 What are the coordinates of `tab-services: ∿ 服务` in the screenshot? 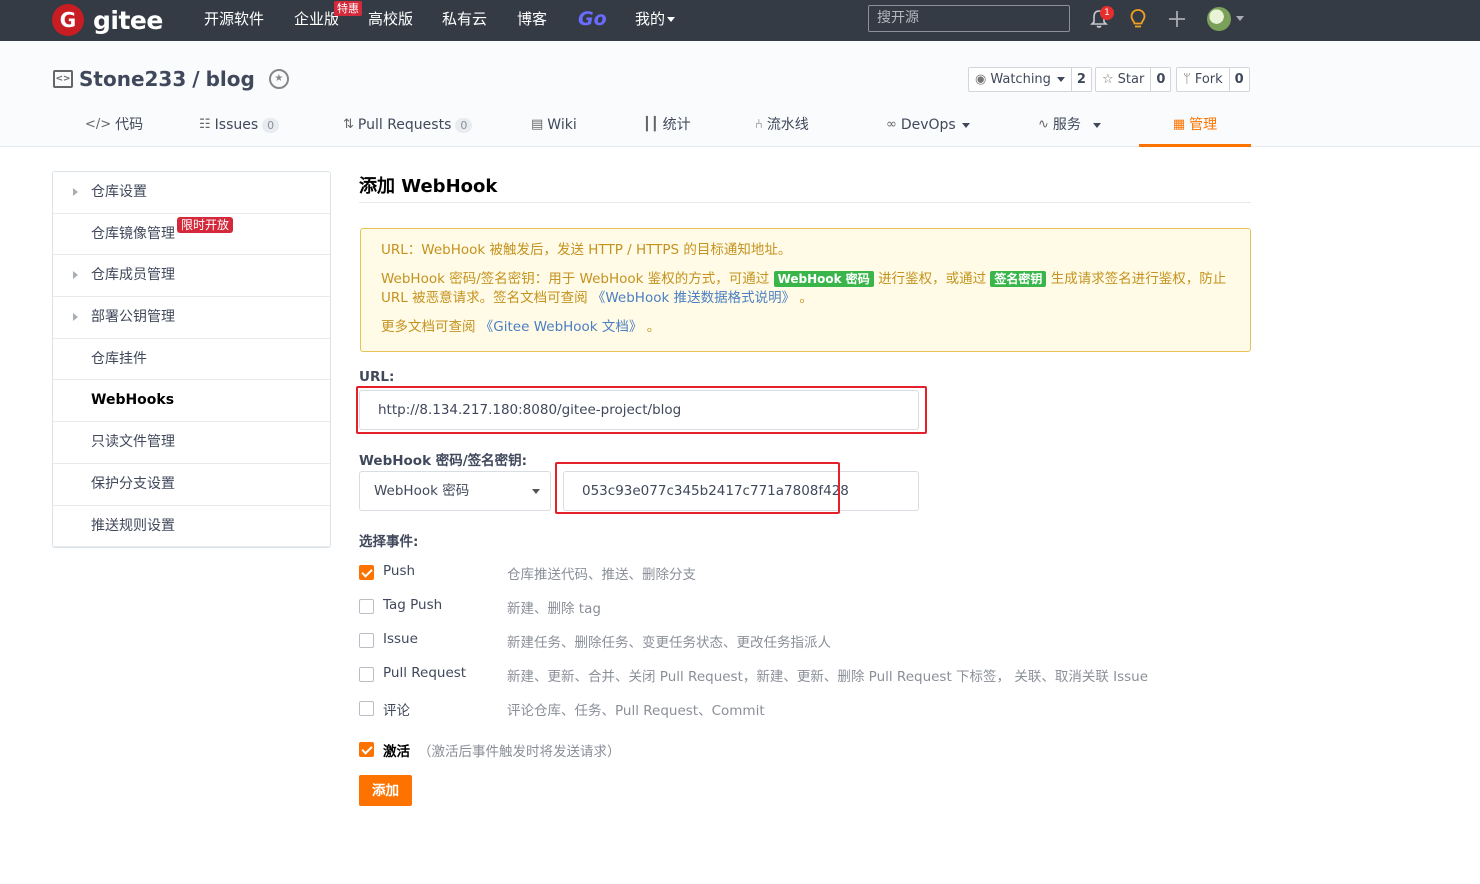 It's located at (1069, 128).